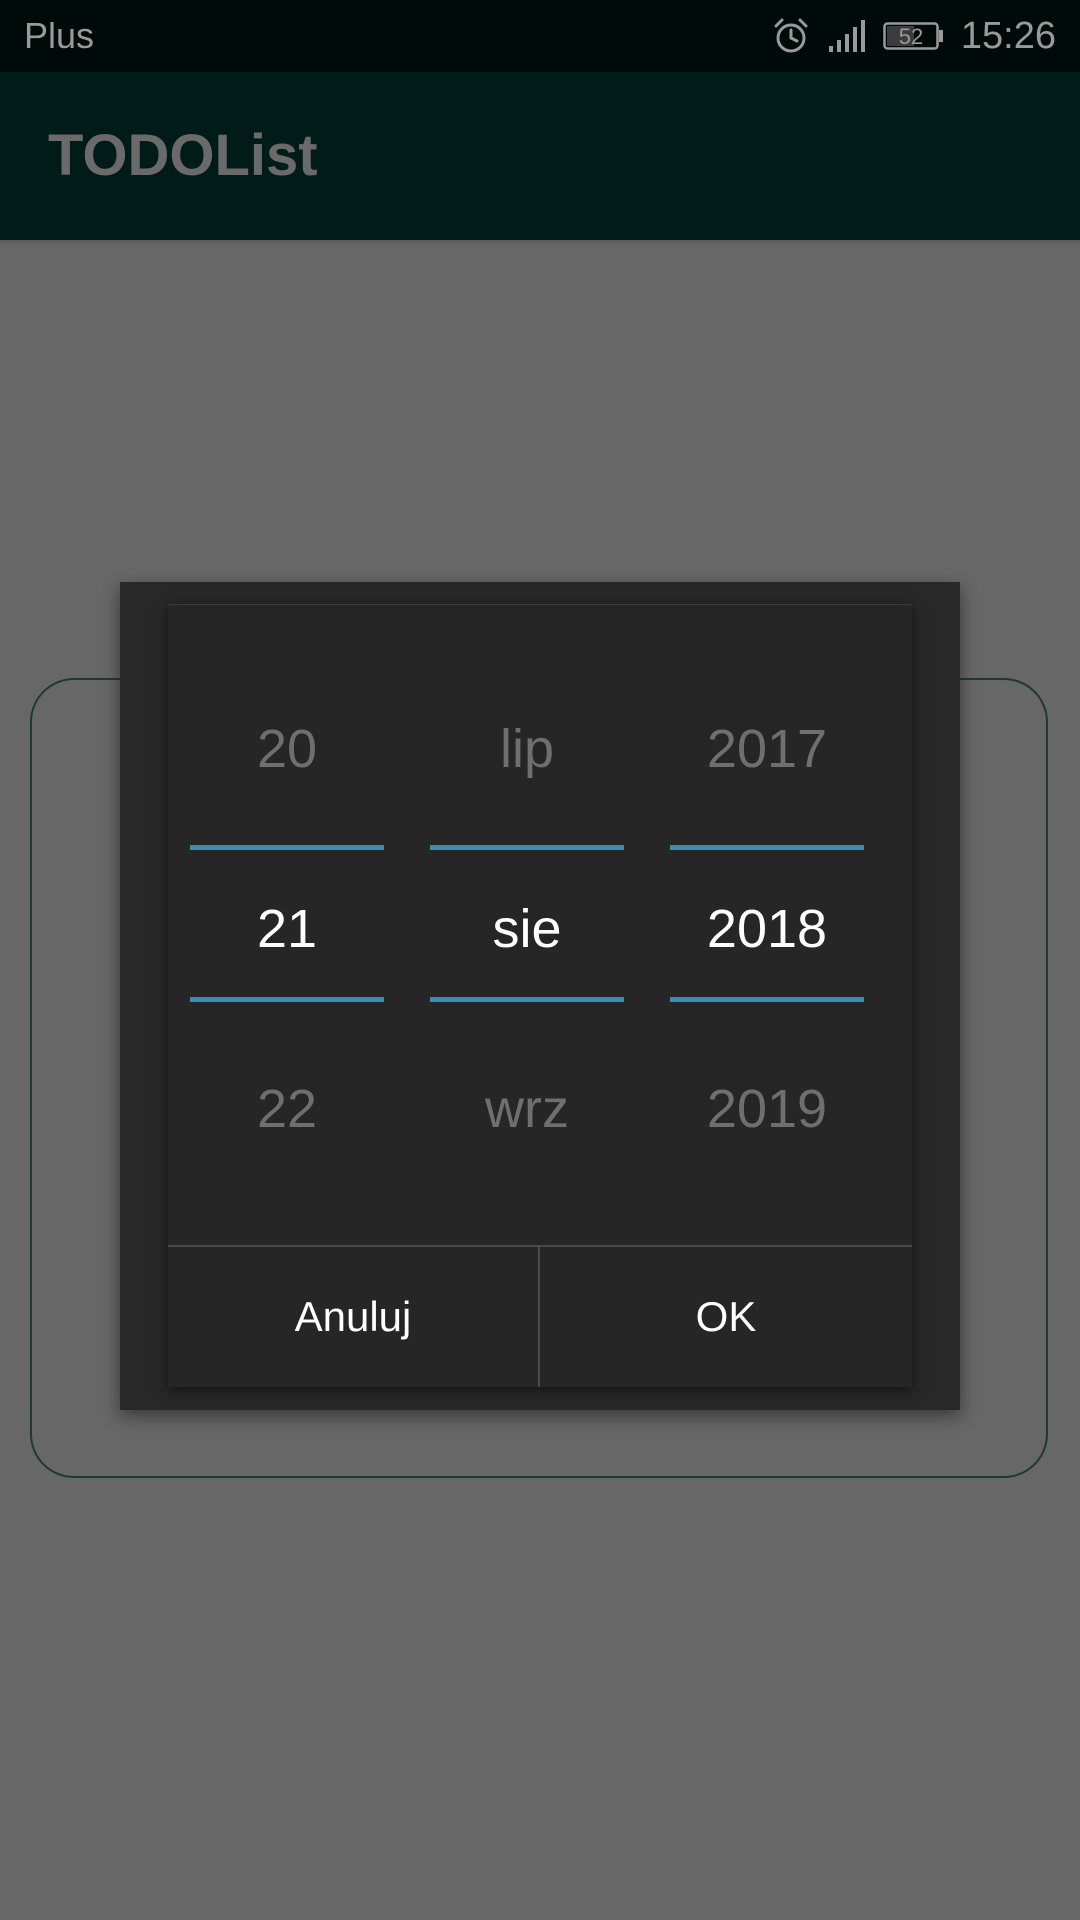  I want to click on day-spinner: 20 21 22, so click(287, 925).